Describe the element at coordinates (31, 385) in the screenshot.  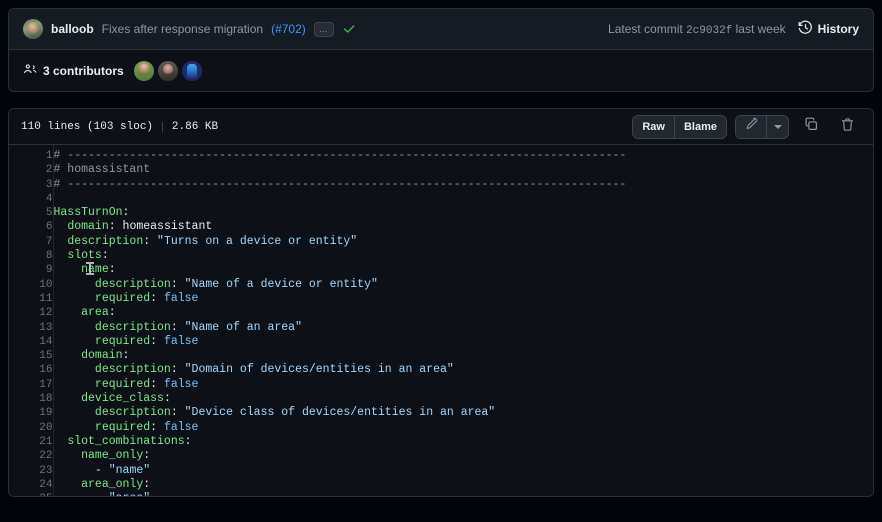
I see `line-number: 17` at that location.